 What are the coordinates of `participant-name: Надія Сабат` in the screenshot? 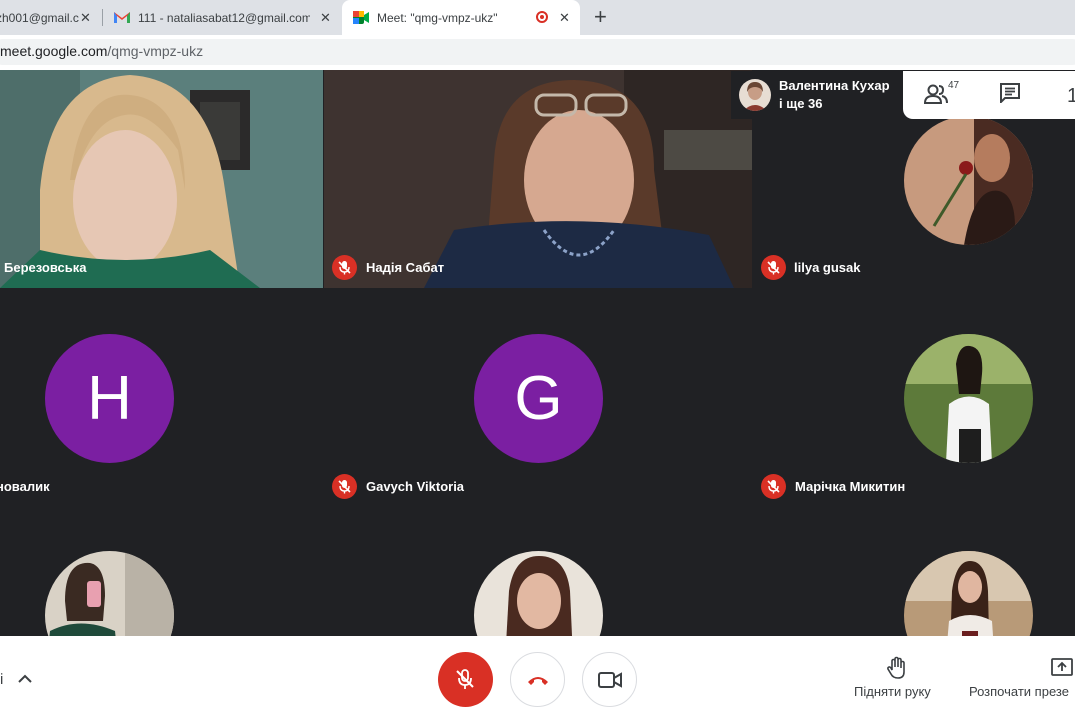 It's located at (405, 267).